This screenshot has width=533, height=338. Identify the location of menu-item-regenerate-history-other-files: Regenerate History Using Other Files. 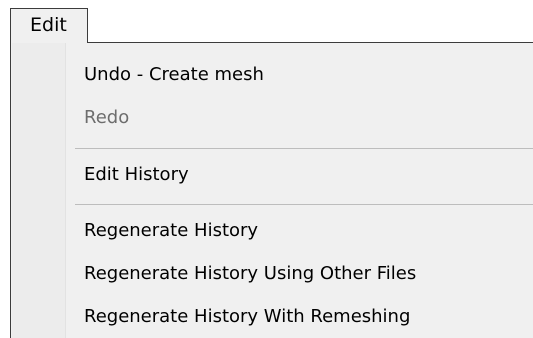
(250, 274).